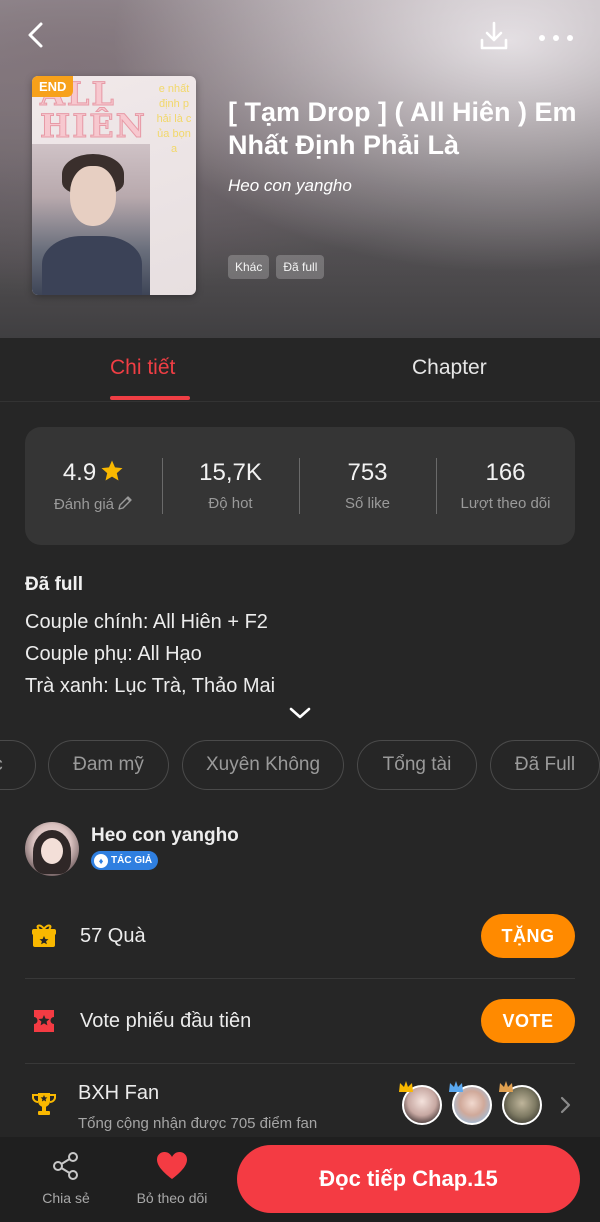 This screenshot has height=1222, width=600. I want to click on stat-followers: 166 Lượt theo dõi, so click(505, 486).